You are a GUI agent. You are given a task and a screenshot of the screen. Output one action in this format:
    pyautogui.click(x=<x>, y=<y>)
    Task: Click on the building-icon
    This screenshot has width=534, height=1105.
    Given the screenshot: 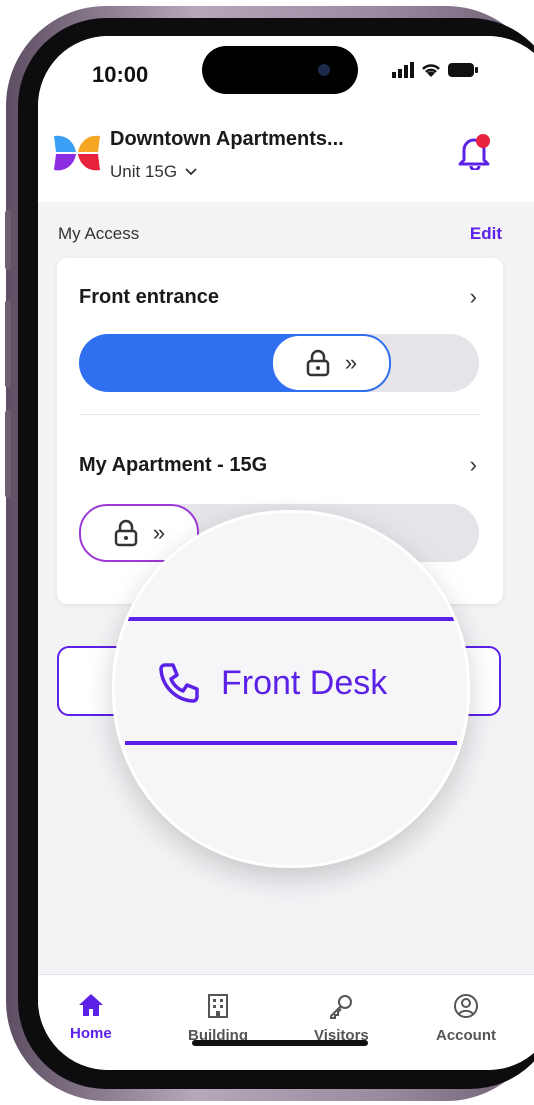 What is the action you would take?
    pyautogui.click(x=218, y=1006)
    